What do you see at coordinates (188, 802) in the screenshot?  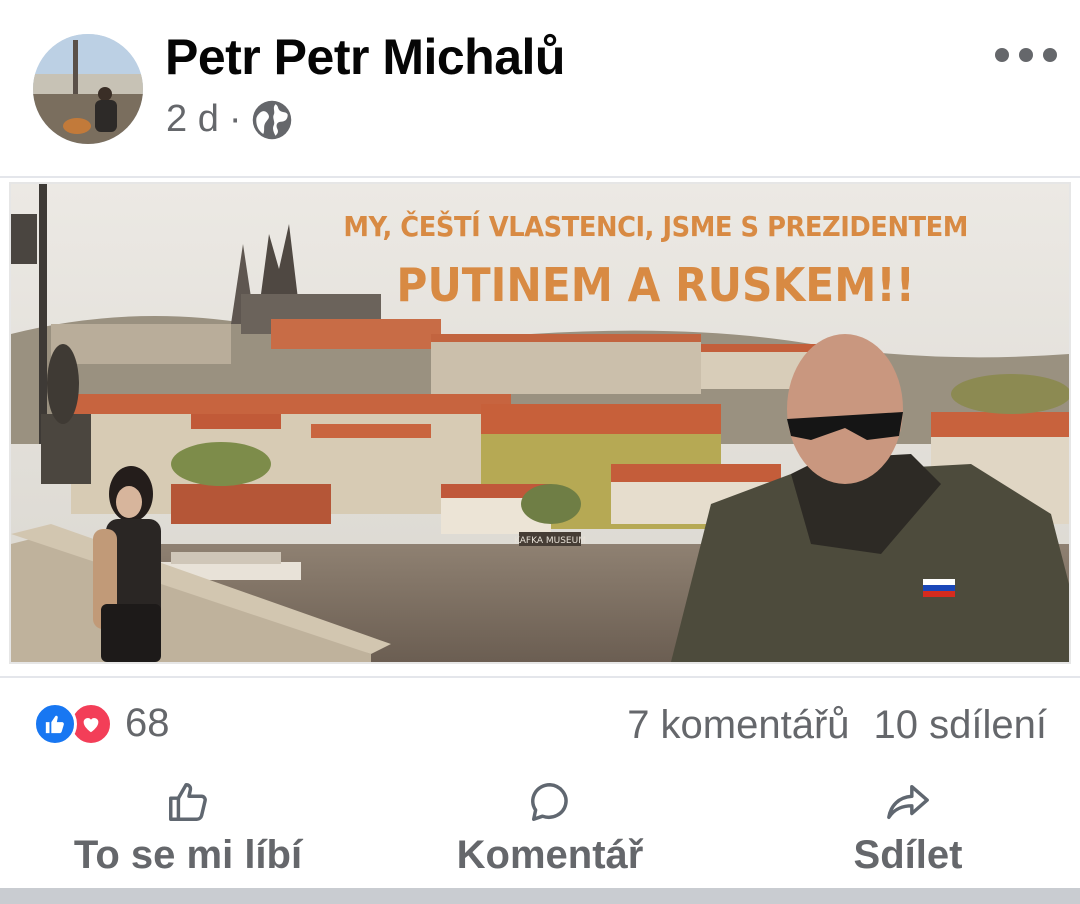 I see `thumbs-up-icon` at bounding box center [188, 802].